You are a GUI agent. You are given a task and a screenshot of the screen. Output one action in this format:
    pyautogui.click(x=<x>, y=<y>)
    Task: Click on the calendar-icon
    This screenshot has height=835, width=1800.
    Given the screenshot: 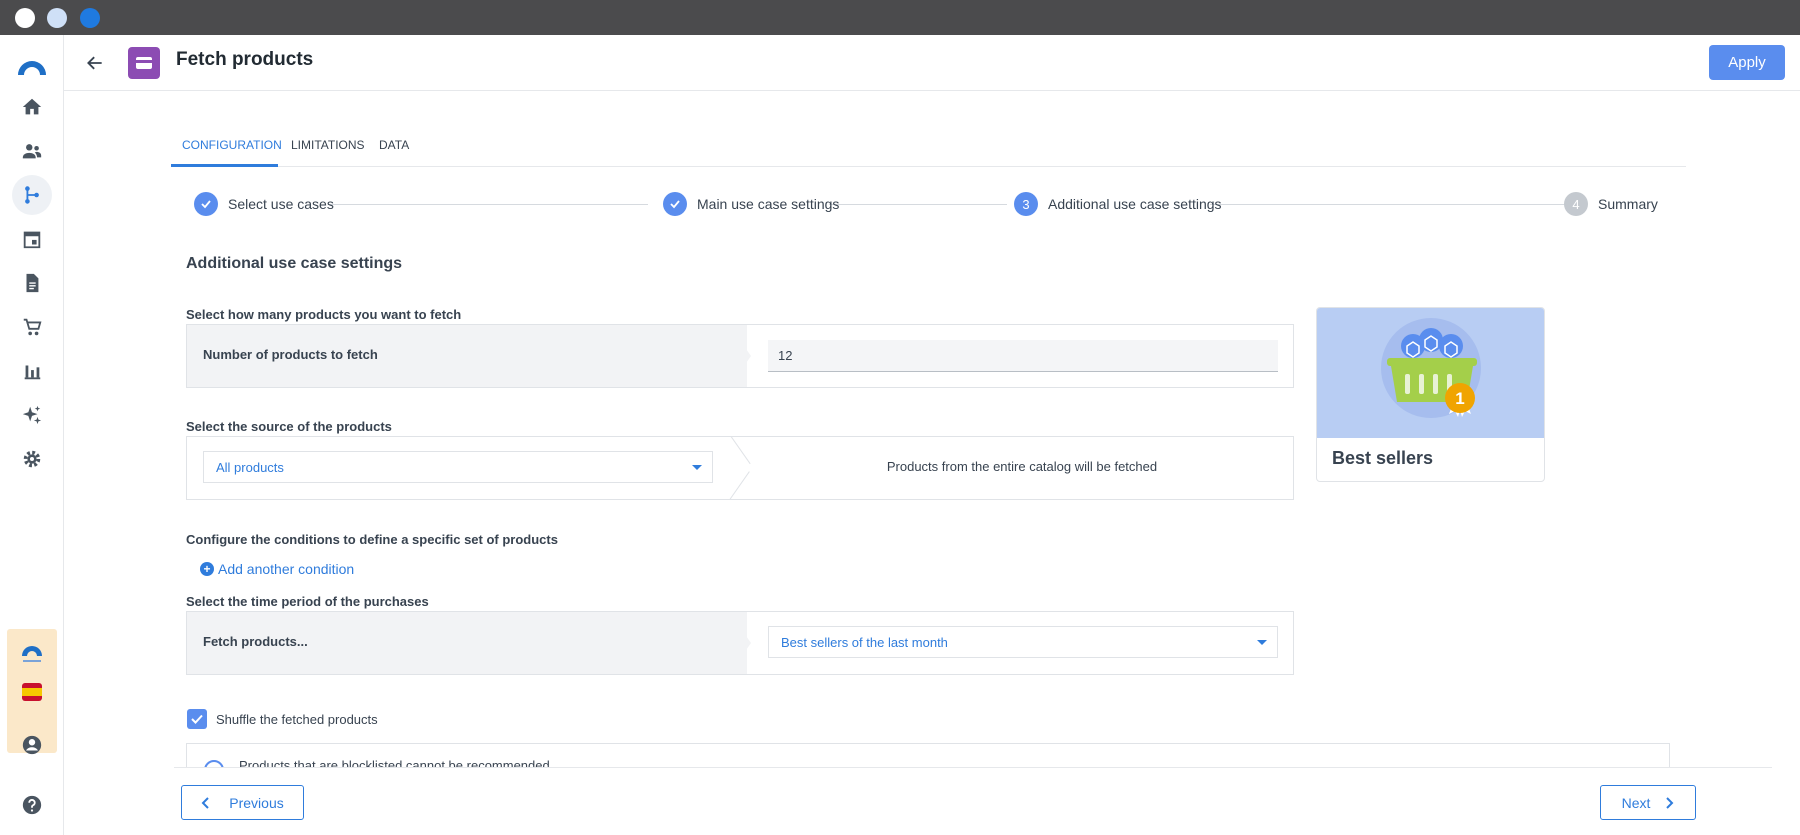 What is the action you would take?
    pyautogui.click(x=32, y=240)
    